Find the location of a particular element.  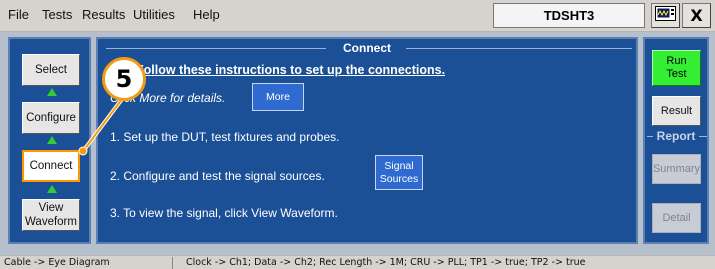

result-button: Result is located at coordinates (676, 111).